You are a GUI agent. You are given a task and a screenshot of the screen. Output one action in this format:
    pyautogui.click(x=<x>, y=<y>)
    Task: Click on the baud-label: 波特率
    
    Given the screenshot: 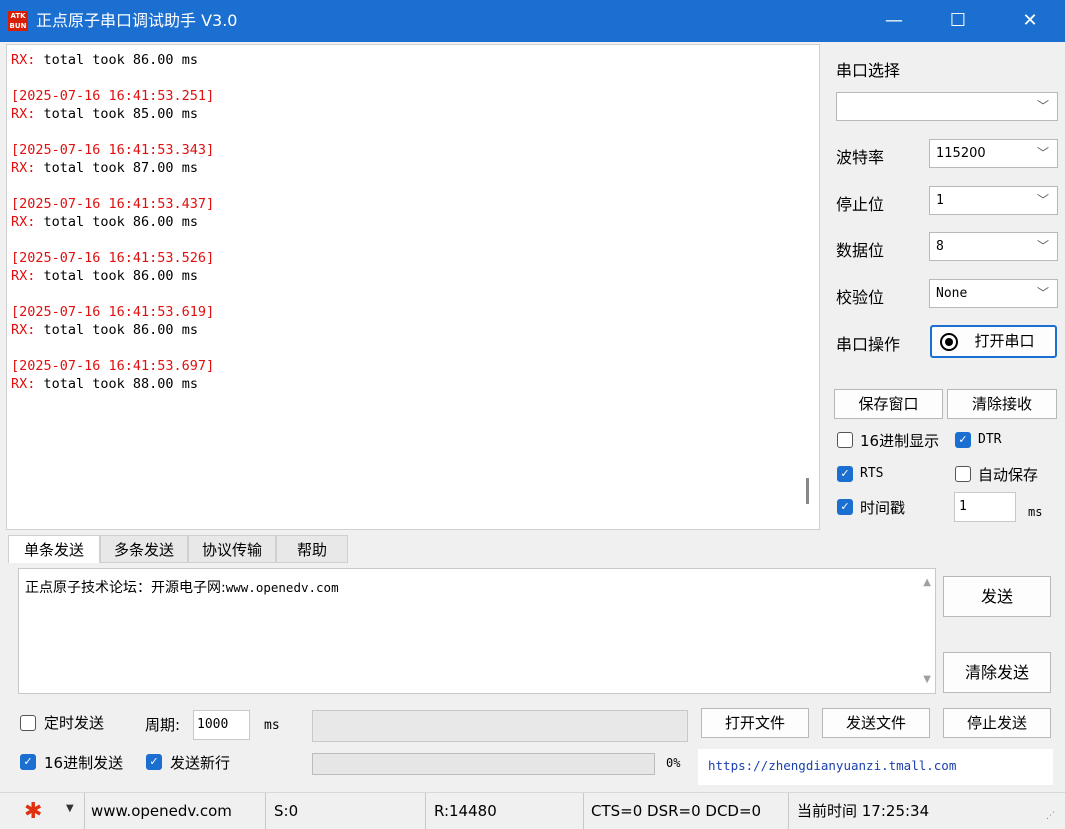 What is the action you would take?
    pyautogui.click(x=860, y=157)
    